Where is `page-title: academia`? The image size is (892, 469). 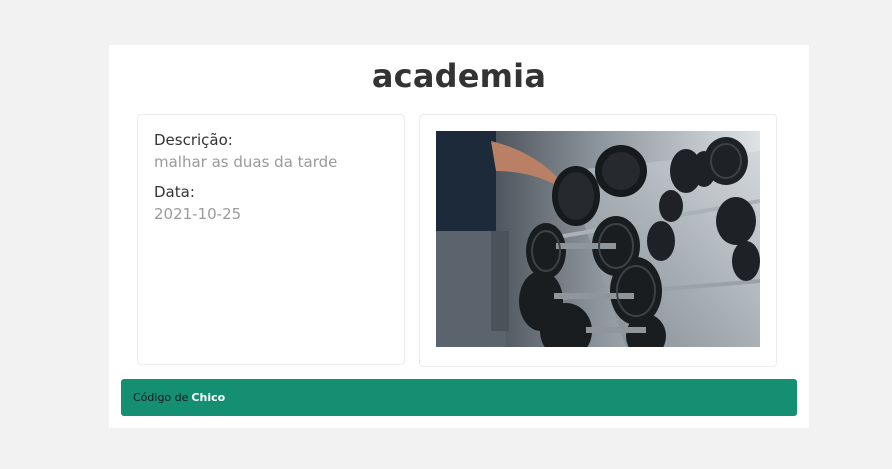 page-title: academia is located at coordinates (459, 76).